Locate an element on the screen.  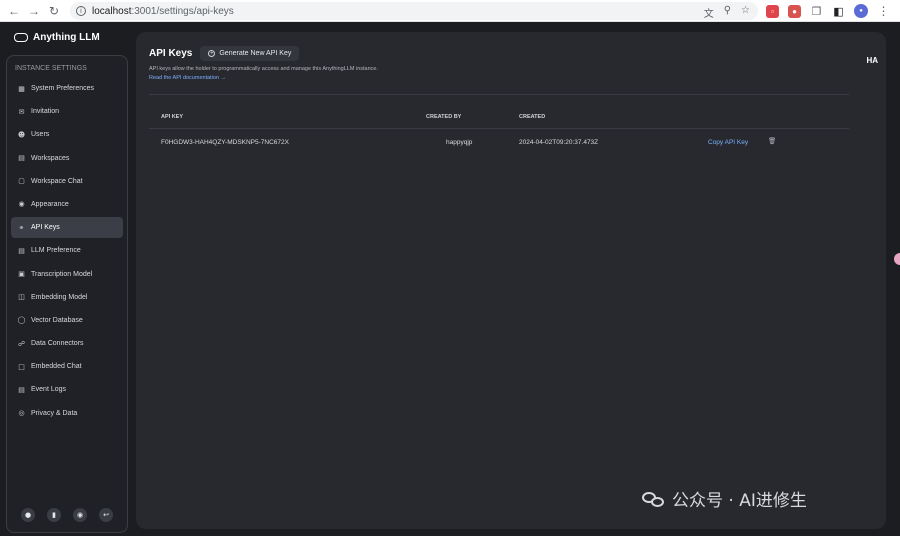
generate-api-key-label: Generate New API Key is located at coordinates (255, 53).